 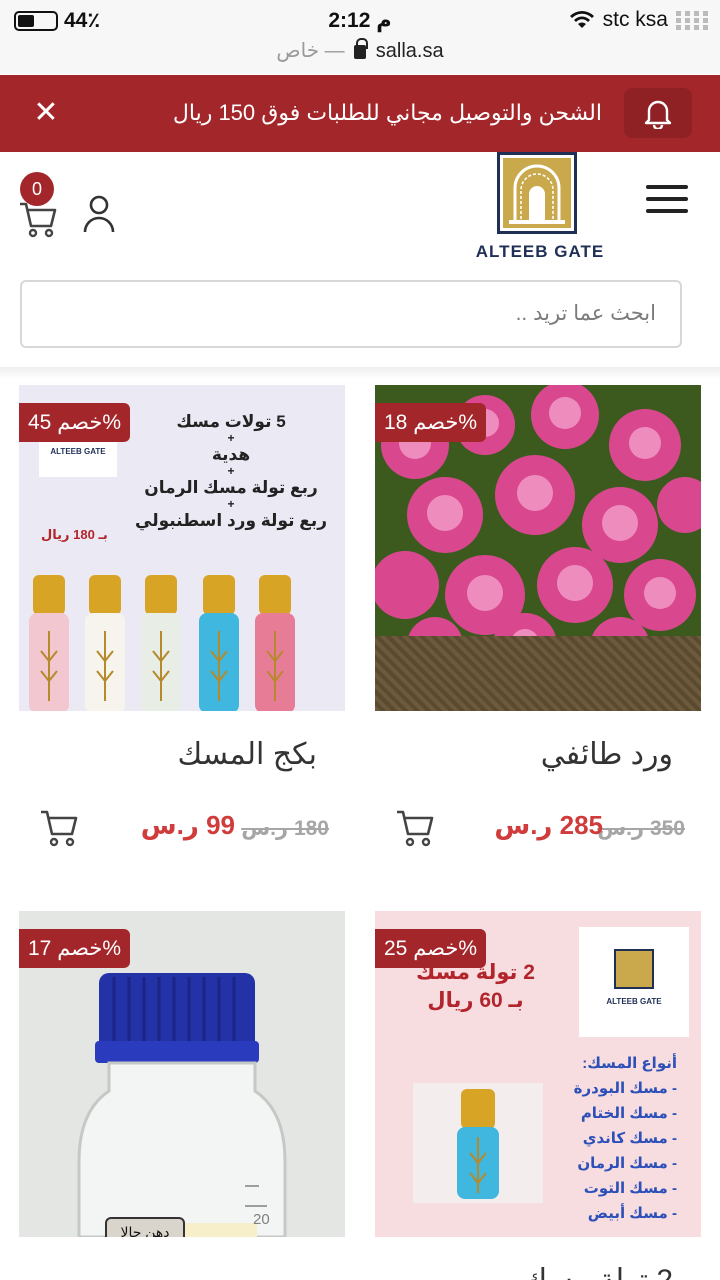 What do you see at coordinates (540, 251) in the screenshot?
I see `logo-text: ALTEEB GATE` at bounding box center [540, 251].